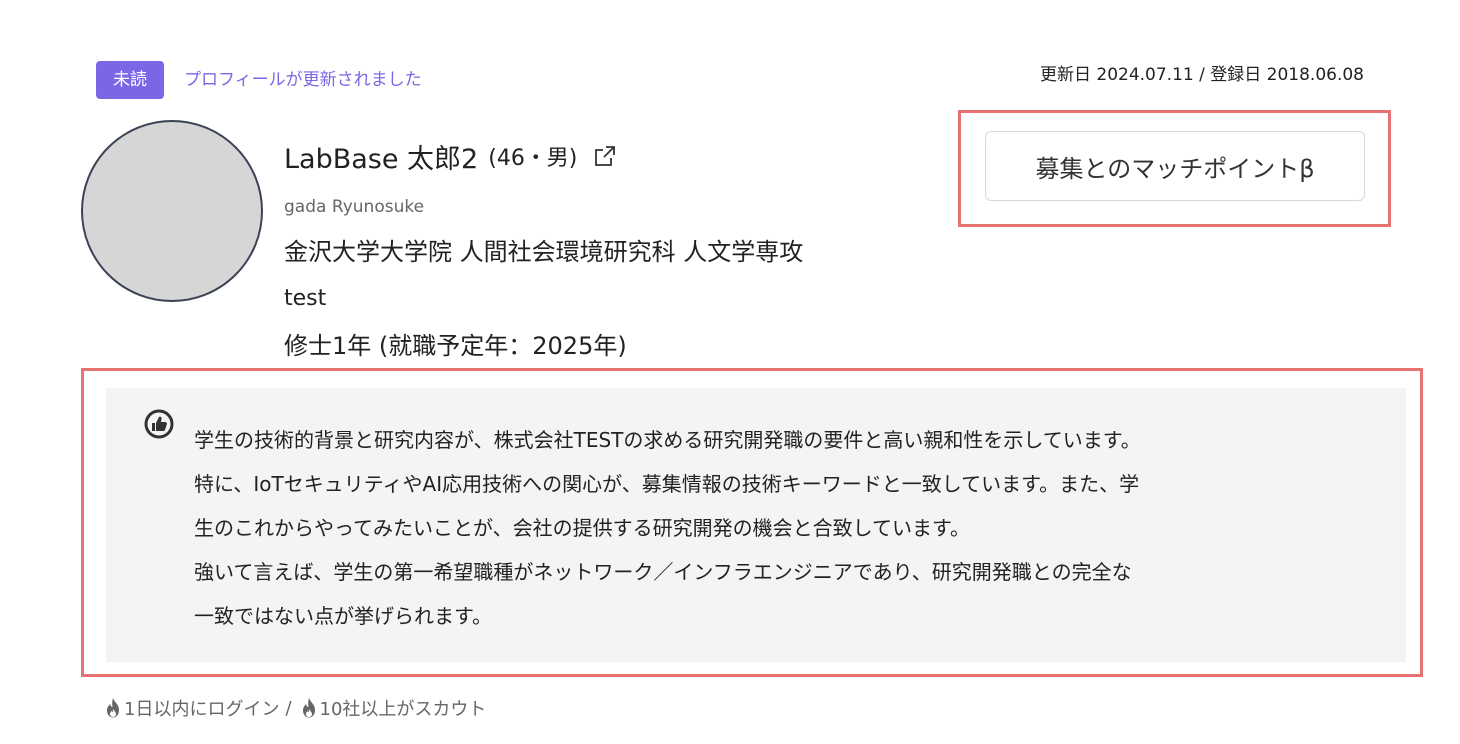 The height and width of the screenshot is (744, 1460). I want to click on login-status: 1日以内にログイン, so click(202, 709).